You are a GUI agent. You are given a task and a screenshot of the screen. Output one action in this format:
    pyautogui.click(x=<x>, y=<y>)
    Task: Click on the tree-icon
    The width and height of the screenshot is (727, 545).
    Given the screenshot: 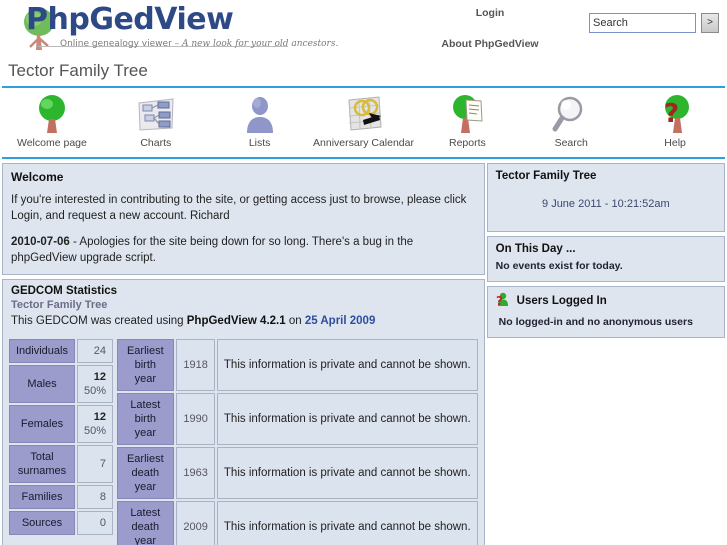 What is the action you would take?
    pyautogui.click(x=52, y=115)
    